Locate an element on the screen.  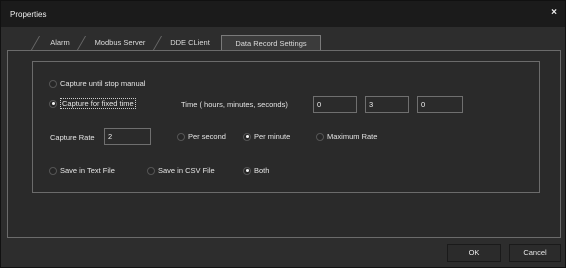
seconds-input is located at coordinates (440, 104).